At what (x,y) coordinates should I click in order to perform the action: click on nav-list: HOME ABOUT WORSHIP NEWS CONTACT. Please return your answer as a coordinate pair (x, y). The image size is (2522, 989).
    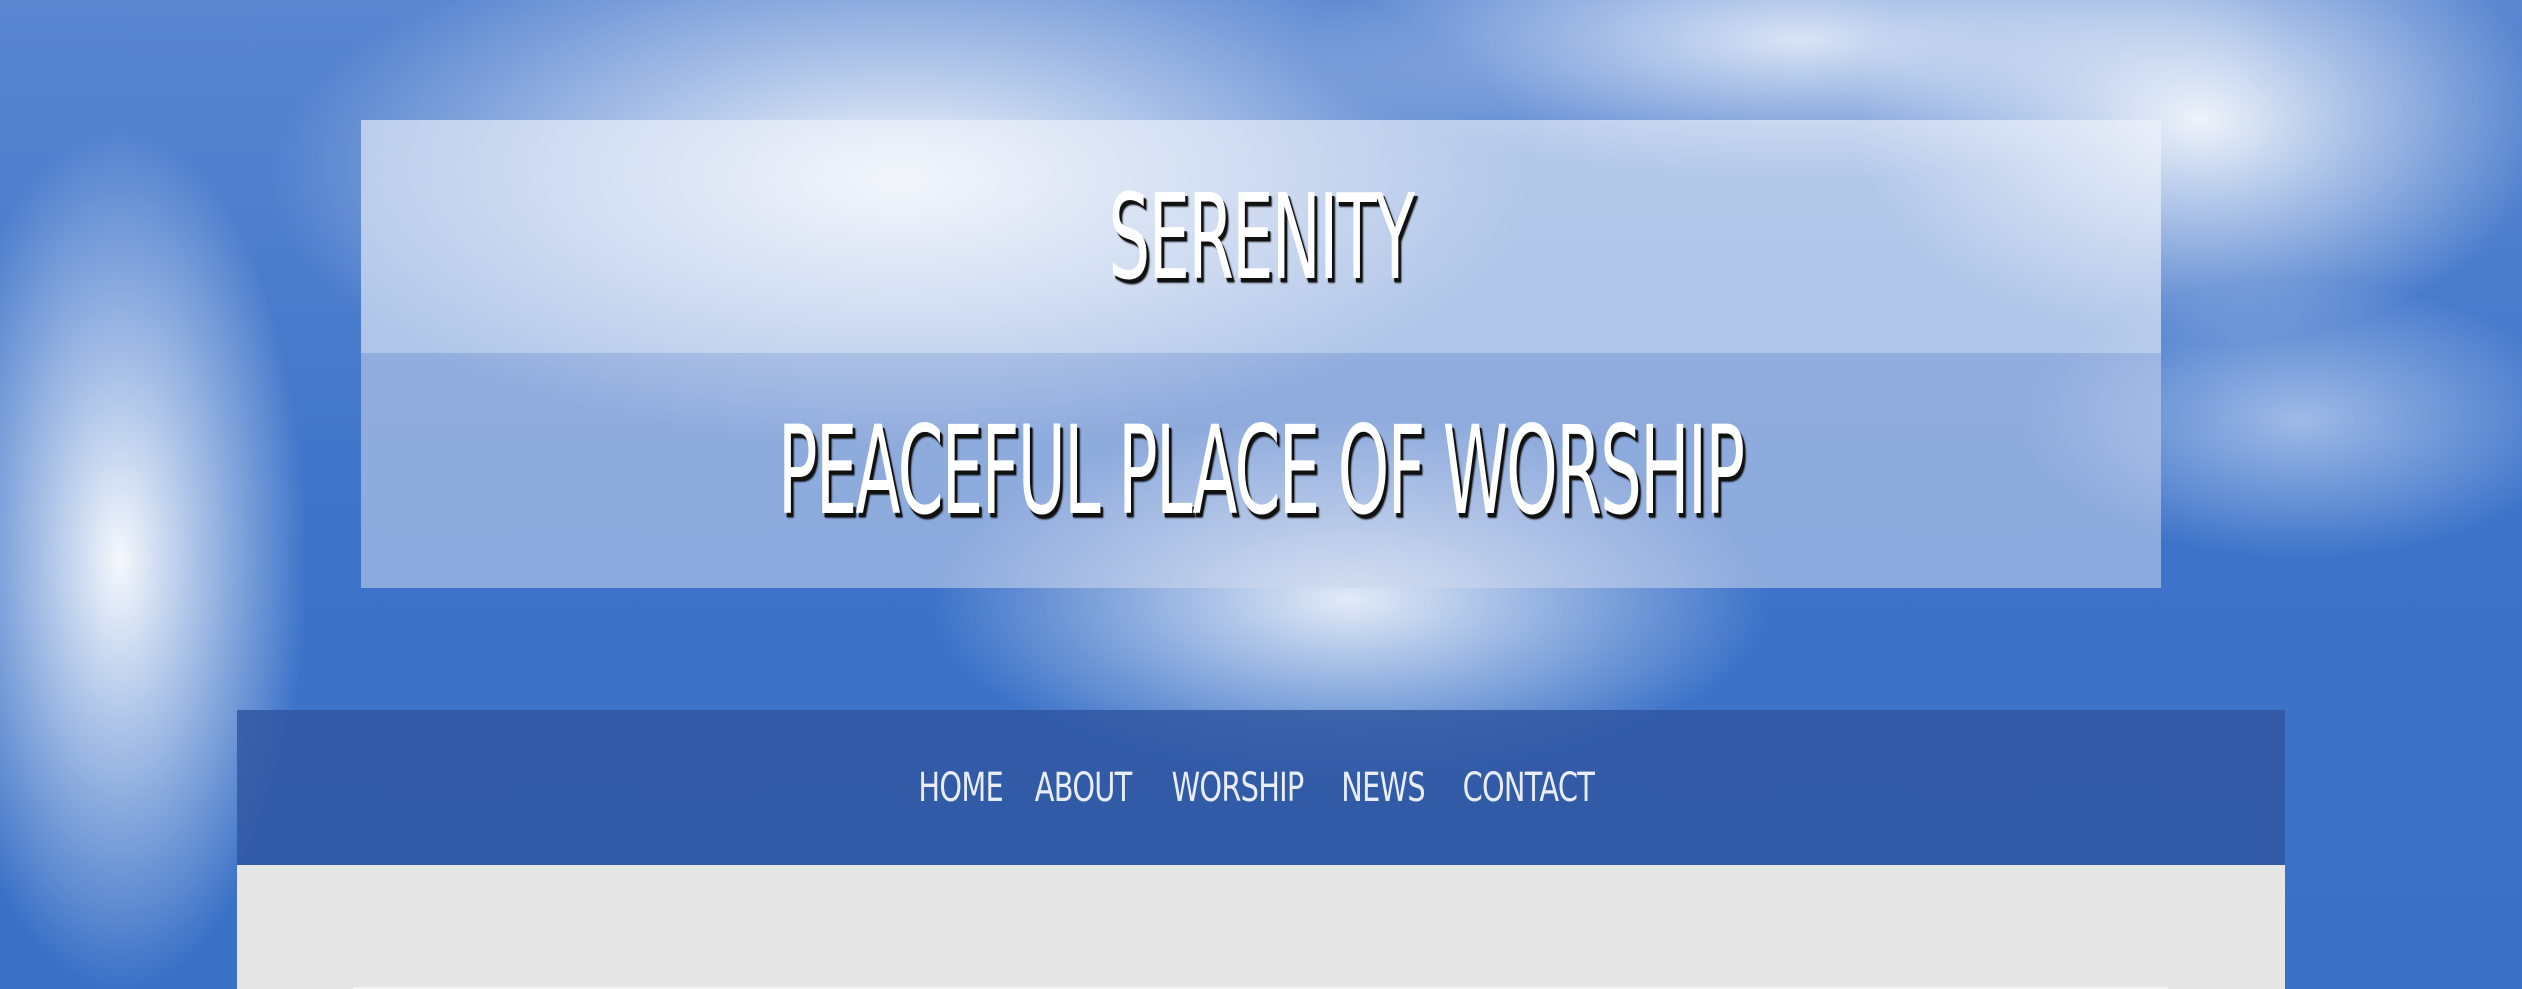
    Looking at the image, I should click on (1258, 788).